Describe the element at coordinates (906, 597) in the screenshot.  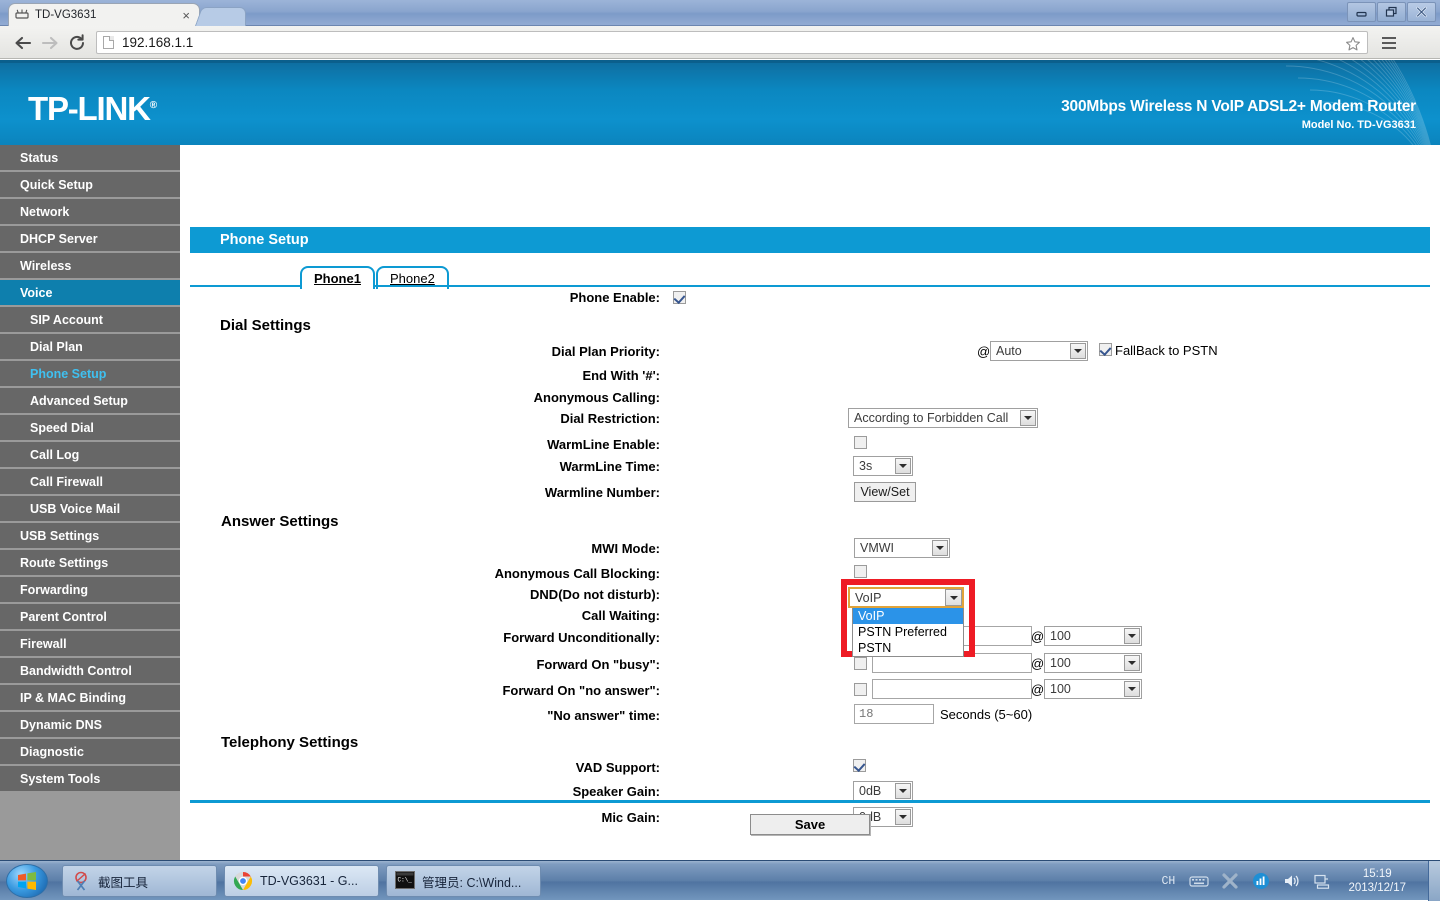
I see `dial-plan-priority-selected-value: VoIP` at that location.